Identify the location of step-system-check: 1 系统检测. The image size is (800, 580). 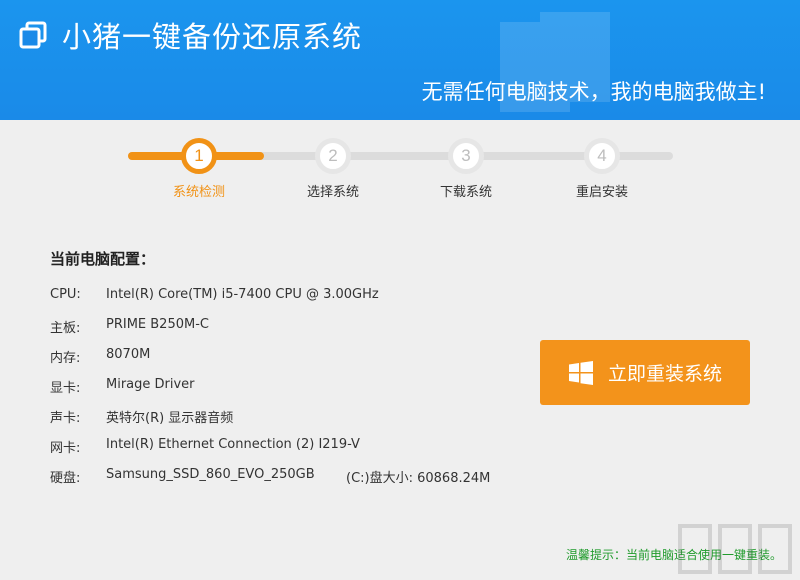
(199, 173).